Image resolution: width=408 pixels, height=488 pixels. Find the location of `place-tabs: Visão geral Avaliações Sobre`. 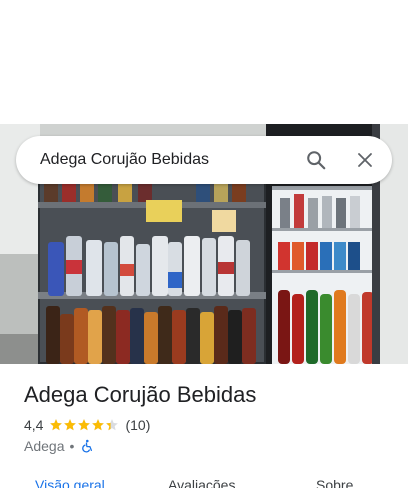

place-tabs: Visão geral Avaliações Sobre is located at coordinates (204, 480).